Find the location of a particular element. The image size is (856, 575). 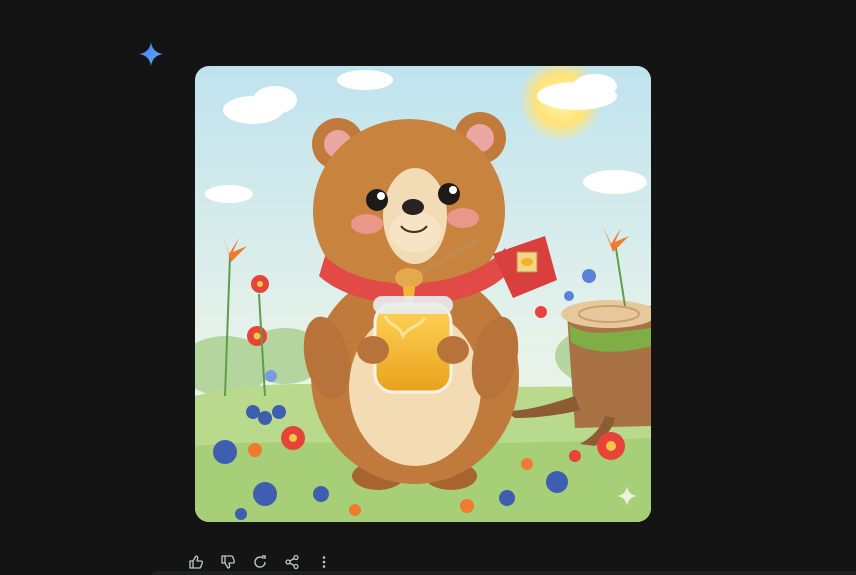

thumbs-up-icon is located at coordinates (196, 562).